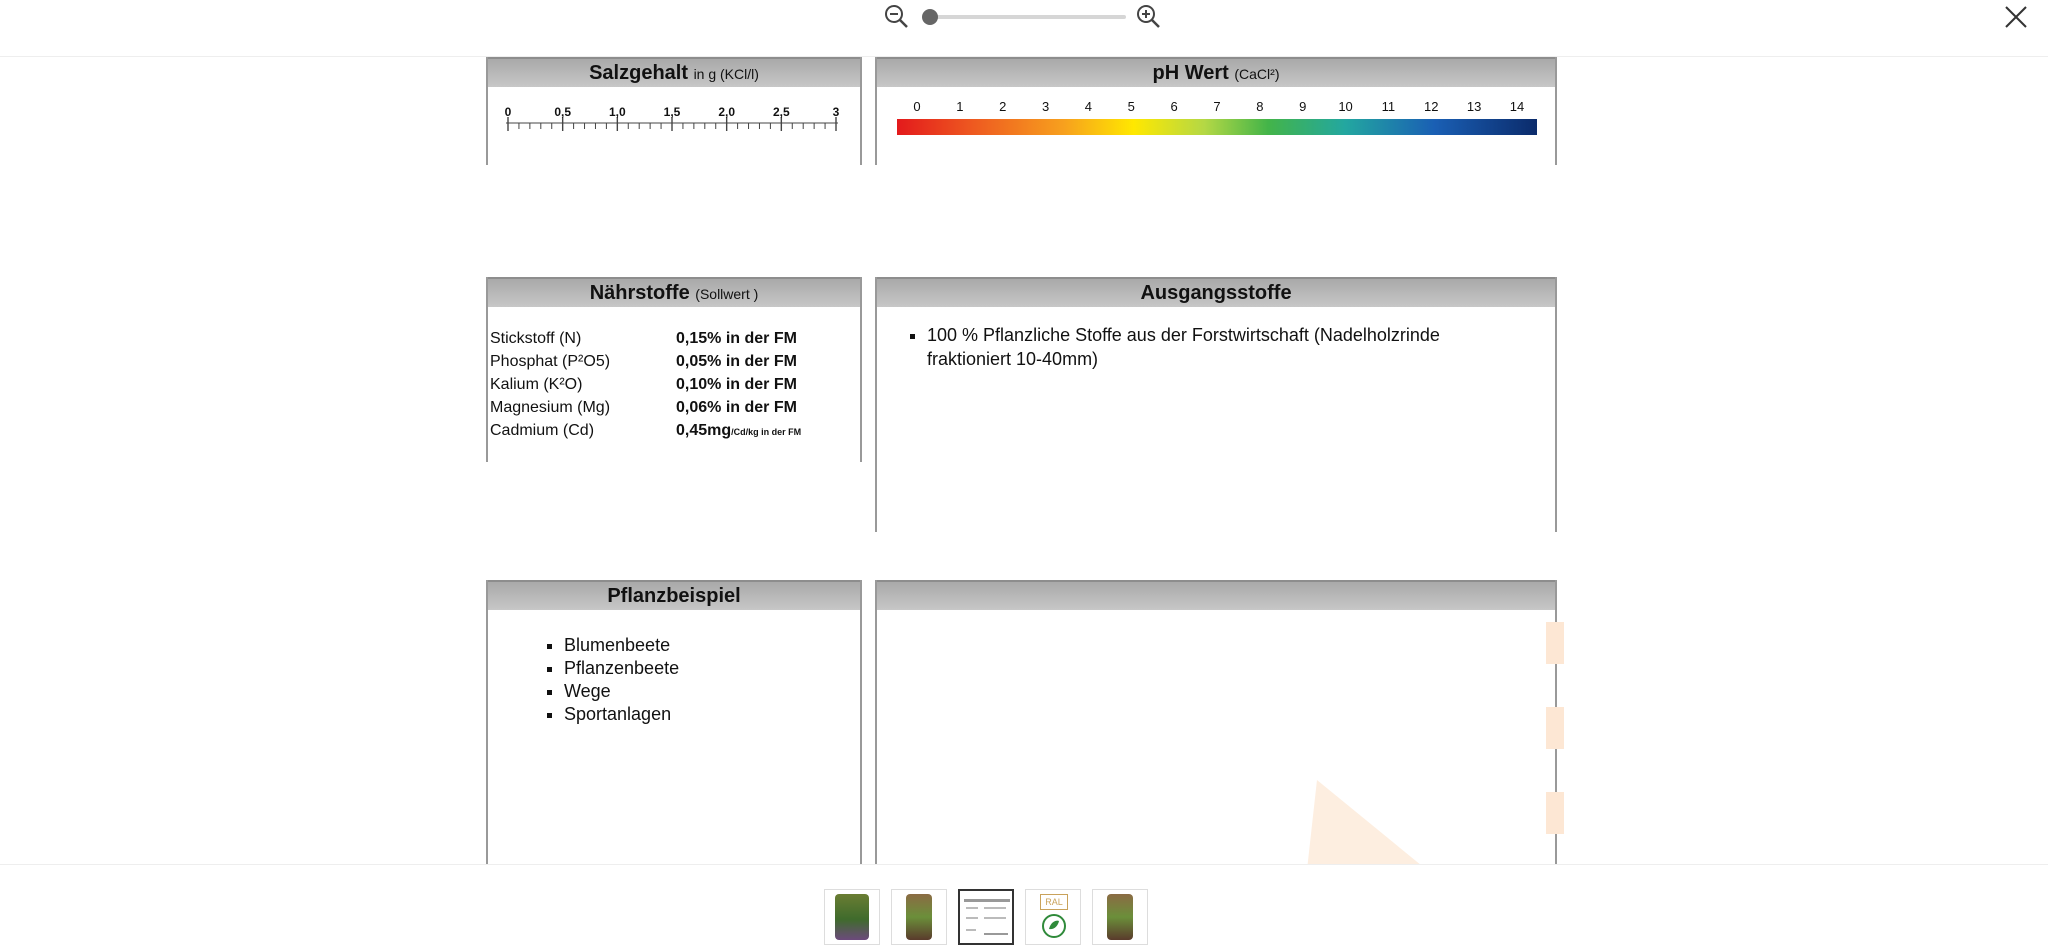 The image size is (2048, 948). What do you see at coordinates (550, 361) in the screenshot?
I see `nutrient-name: Phosphat (P²O5)` at bounding box center [550, 361].